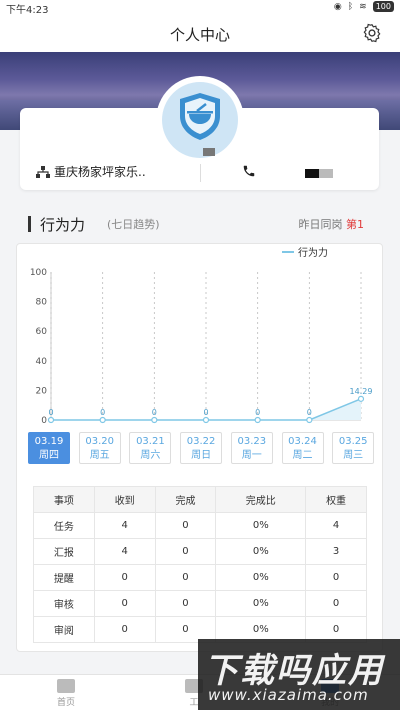  What do you see at coordinates (261, 499) in the screenshot?
I see `column-header: 完成比` at bounding box center [261, 499].